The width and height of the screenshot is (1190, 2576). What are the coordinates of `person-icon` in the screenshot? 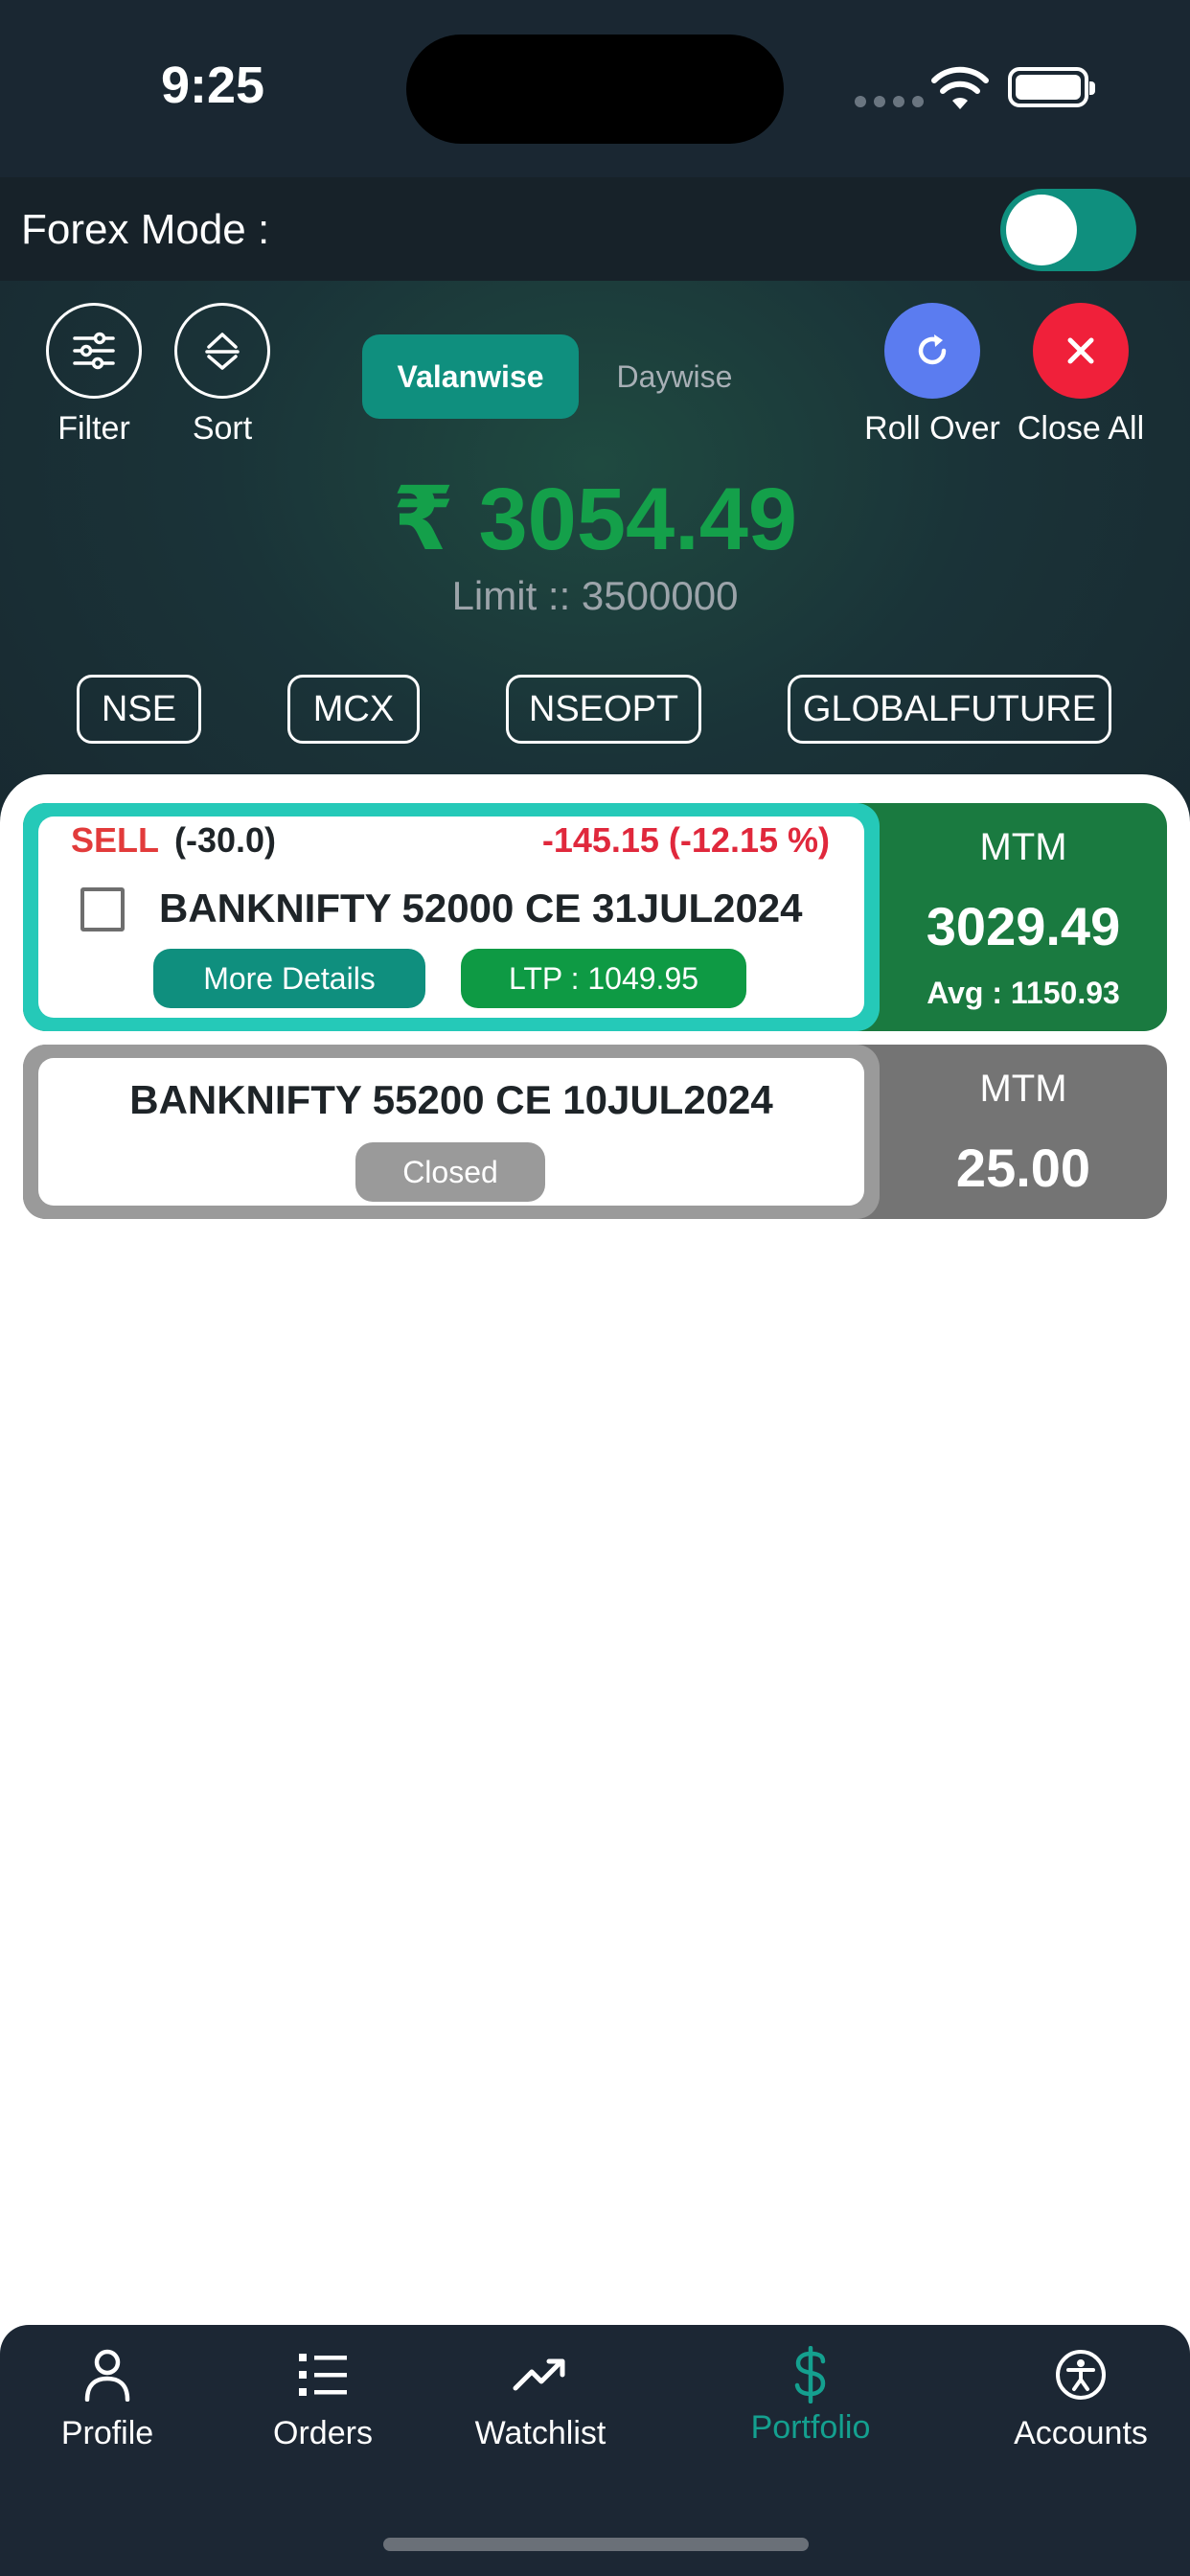 It's located at (107, 2375).